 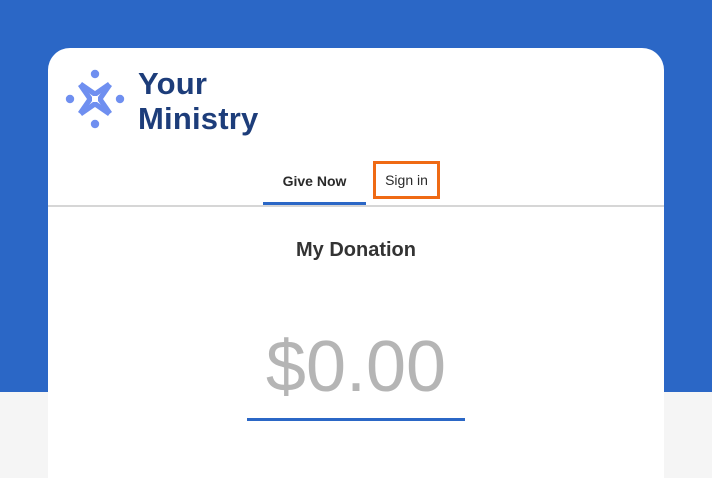 I want to click on brand-line-1: Your, so click(x=173, y=83).